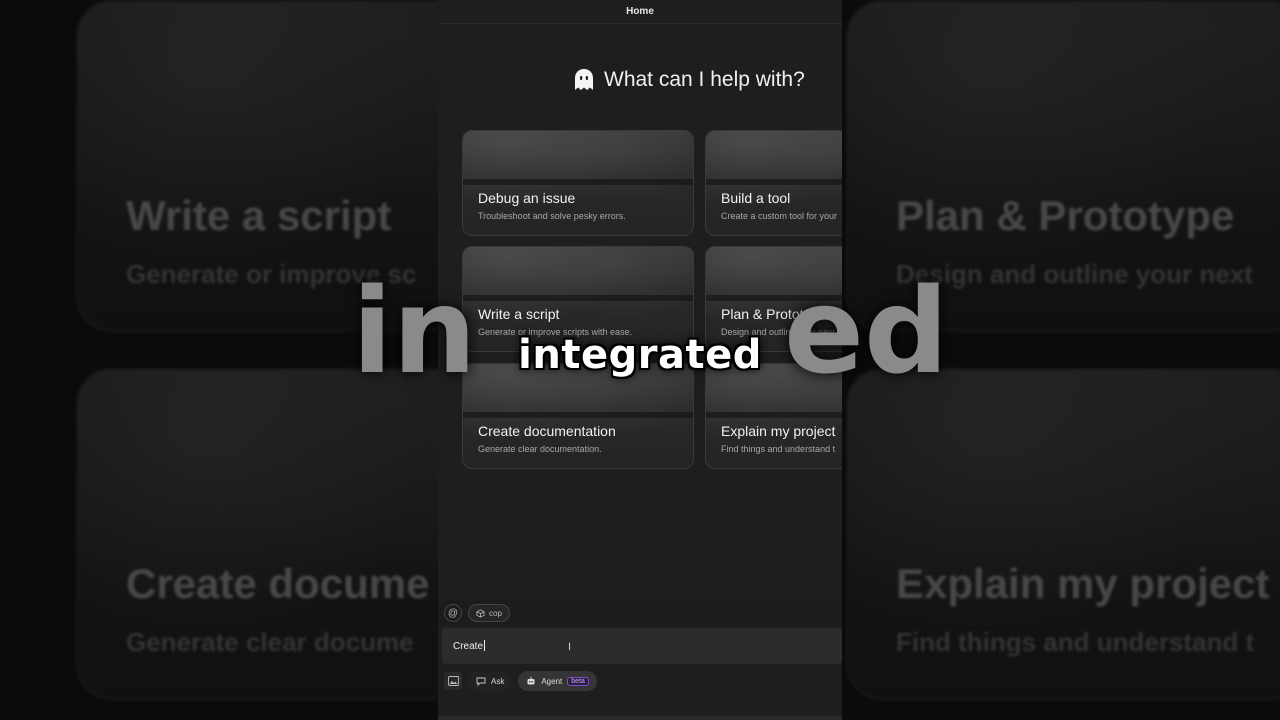 The image size is (1280, 720). I want to click on ask-mode-label: Ask, so click(498, 681).